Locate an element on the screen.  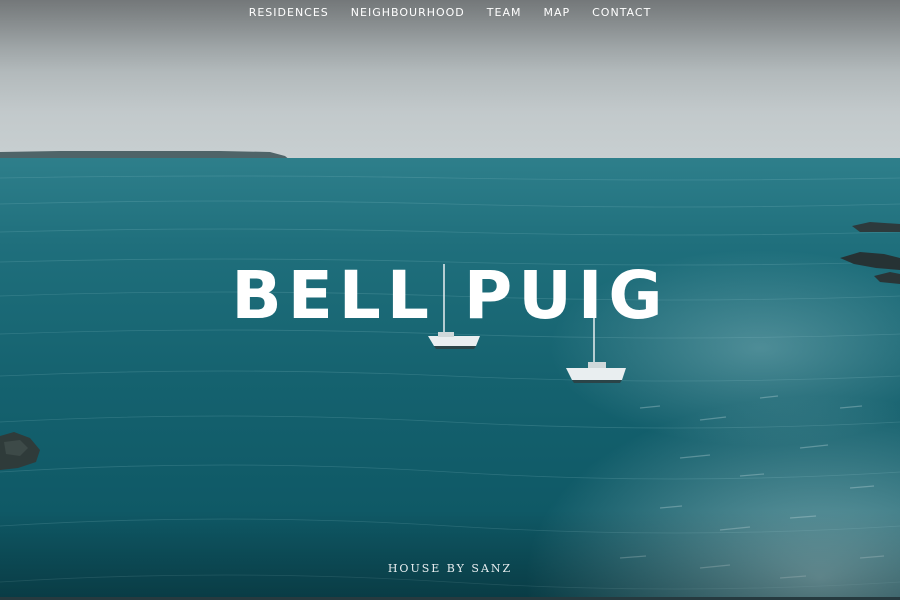
hero-title: BELL PUIG is located at coordinates (450, 295).